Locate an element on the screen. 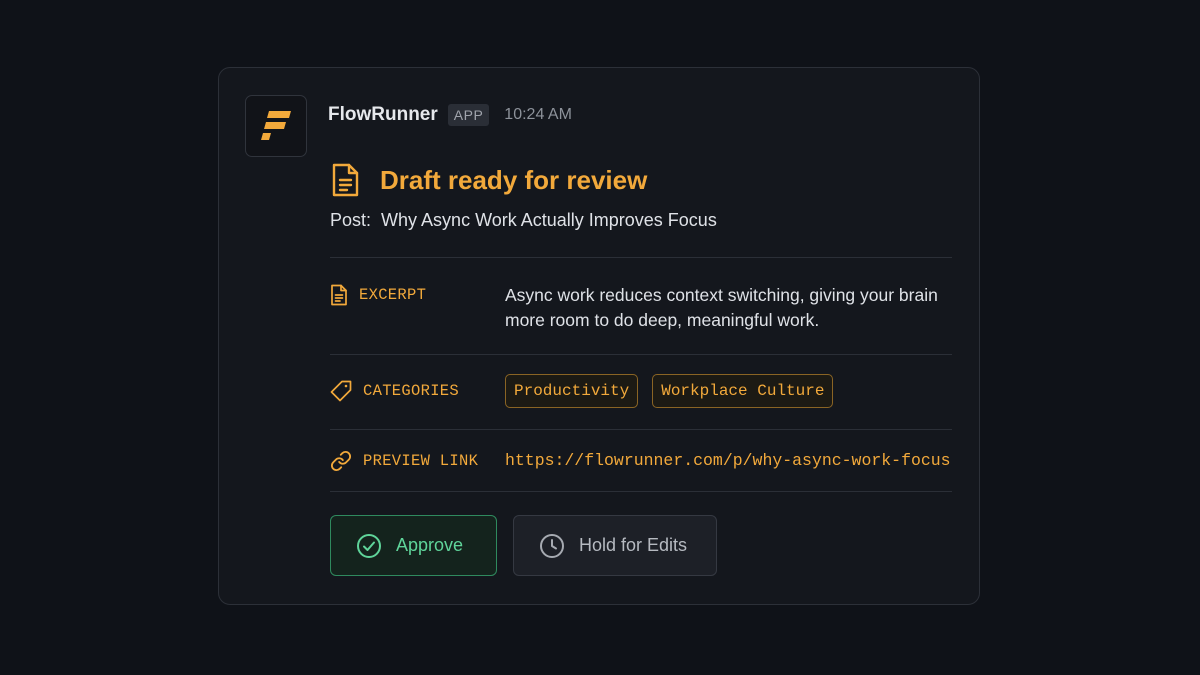 The height and width of the screenshot is (675, 1200). category-tags: Productivity Workplace Culture is located at coordinates (676, 391).